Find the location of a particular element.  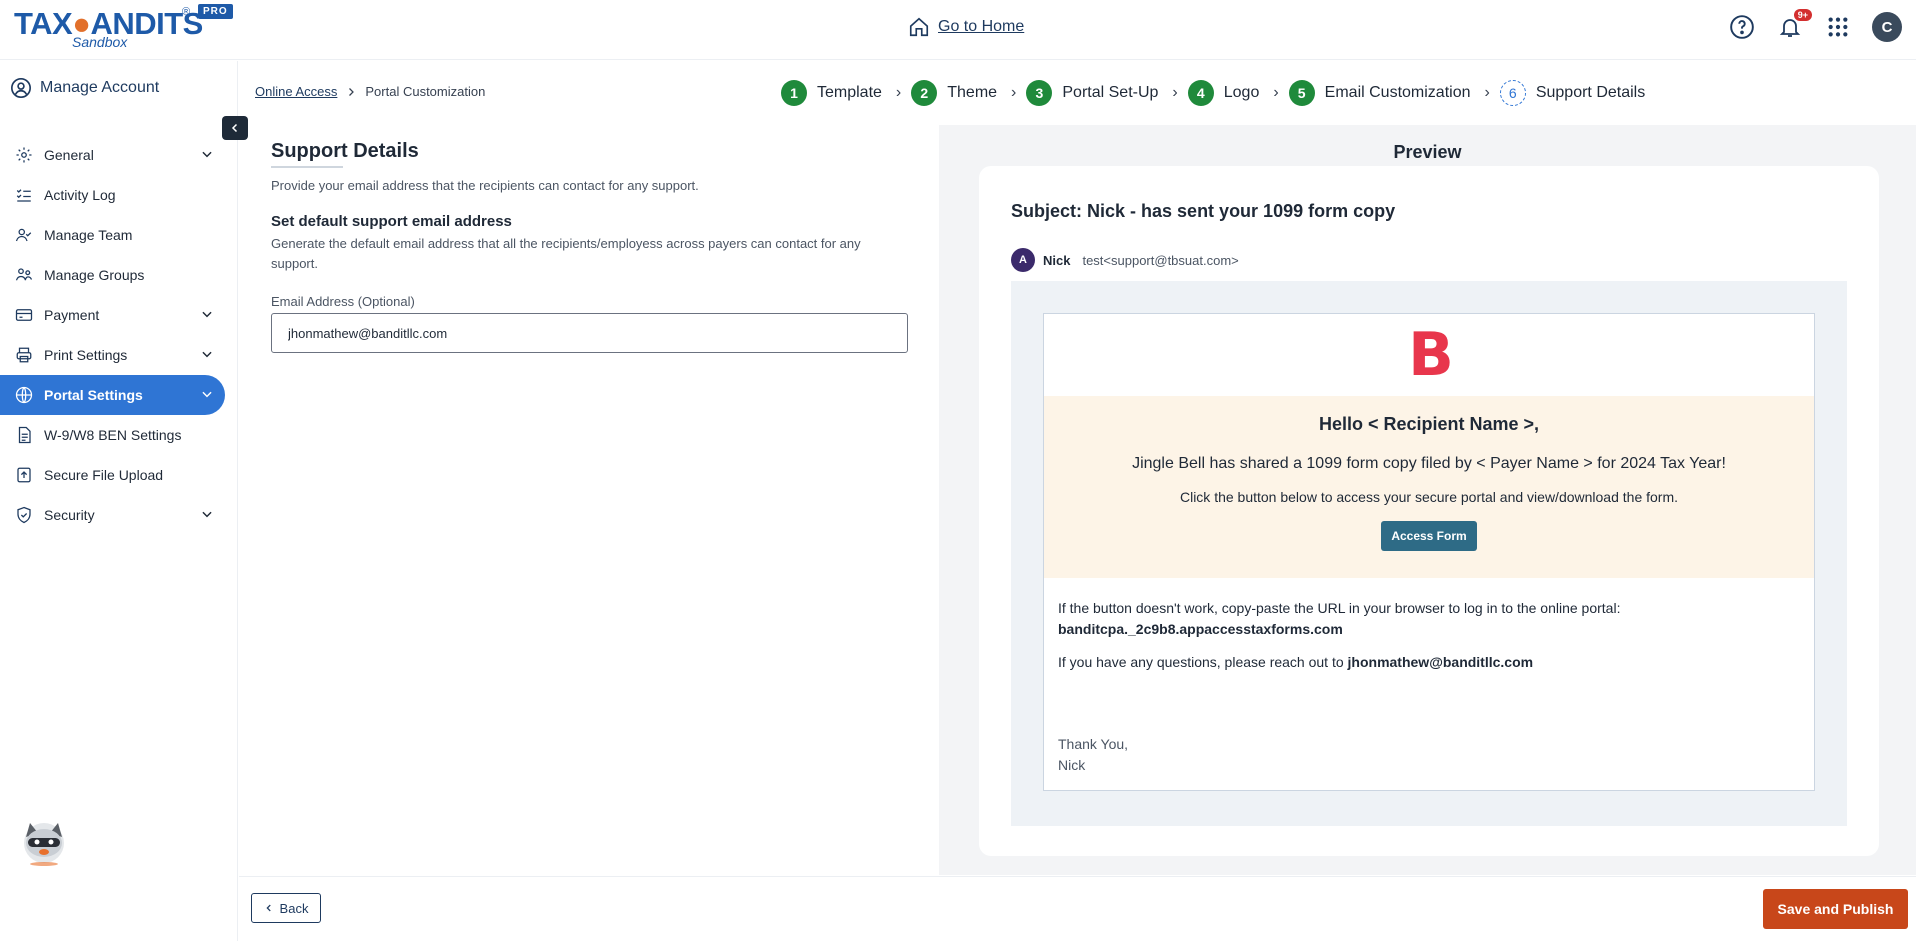

pro-badge: PRO is located at coordinates (215, 11).